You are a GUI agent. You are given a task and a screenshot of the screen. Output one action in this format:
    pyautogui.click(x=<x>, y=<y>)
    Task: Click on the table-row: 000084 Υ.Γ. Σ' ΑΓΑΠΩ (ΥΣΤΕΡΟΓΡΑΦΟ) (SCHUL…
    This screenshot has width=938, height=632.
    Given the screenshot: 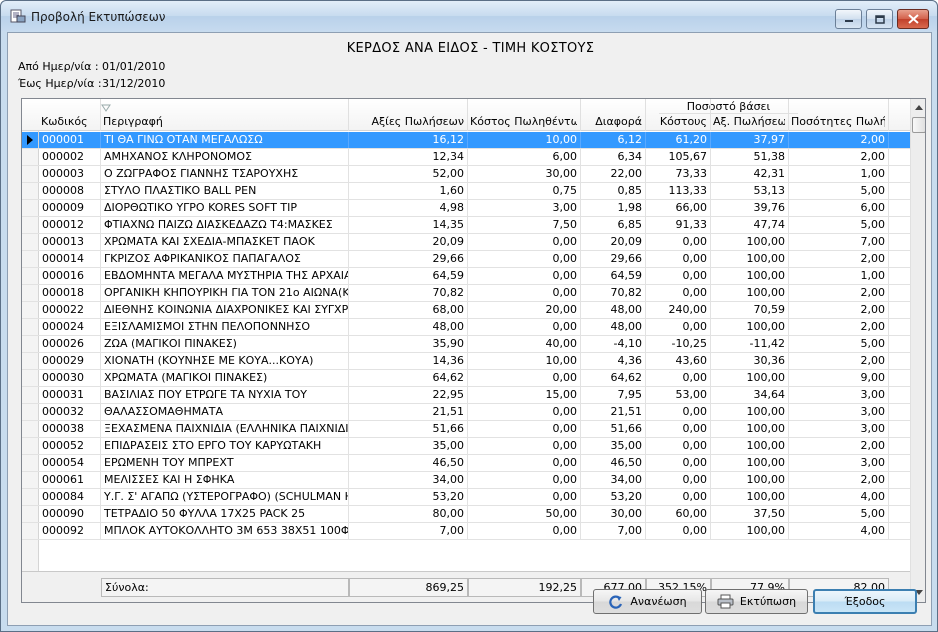 What is the action you would take?
    pyautogui.click(x=466, y=497)
    